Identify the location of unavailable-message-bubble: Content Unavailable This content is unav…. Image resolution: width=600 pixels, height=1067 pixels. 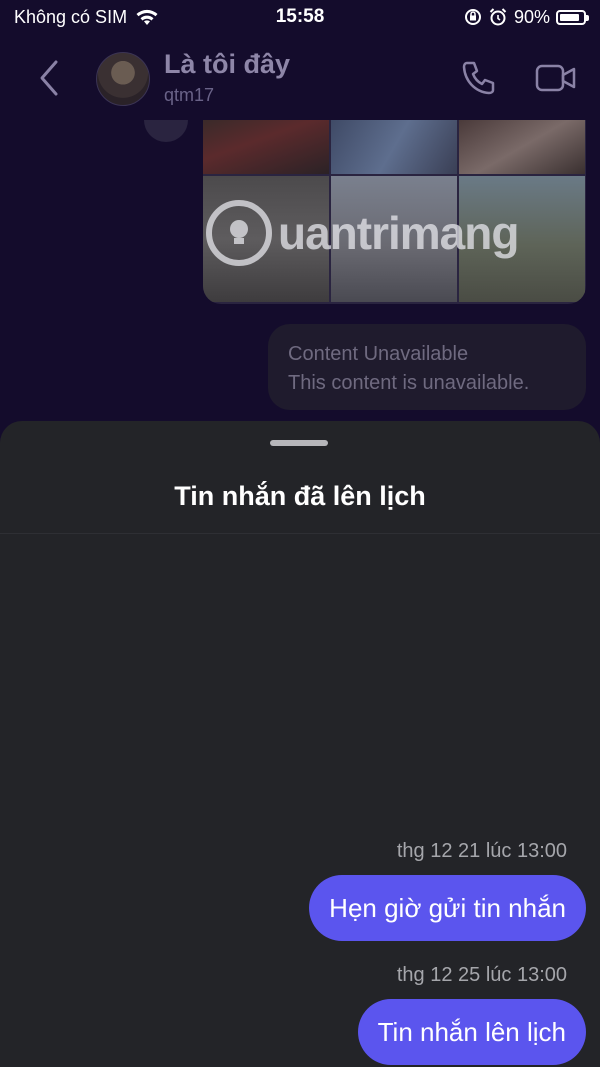
(427, 367).